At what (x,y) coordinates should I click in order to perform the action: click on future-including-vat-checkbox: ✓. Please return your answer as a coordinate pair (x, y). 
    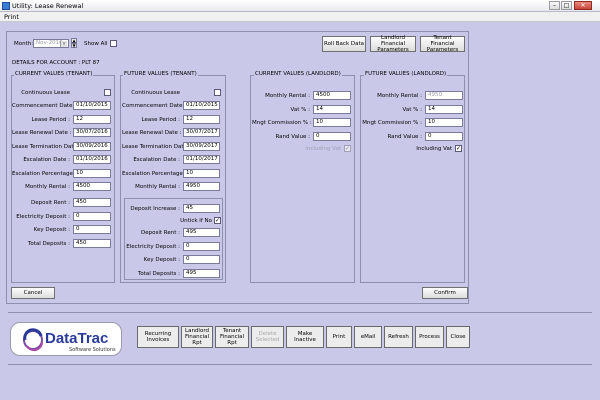
    Looking at the image, I should click on (458, 148).